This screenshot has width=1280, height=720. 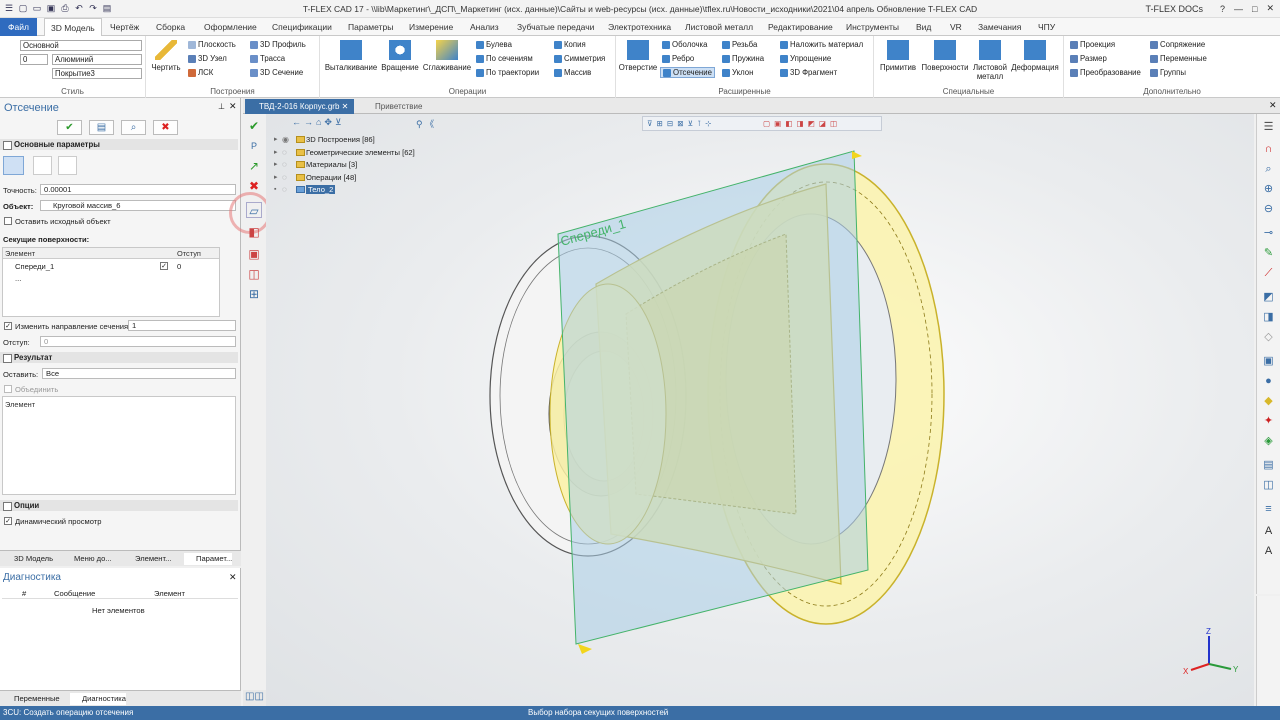 I want to click on simplify-button: Упрощение, so click(x=805, y=58).